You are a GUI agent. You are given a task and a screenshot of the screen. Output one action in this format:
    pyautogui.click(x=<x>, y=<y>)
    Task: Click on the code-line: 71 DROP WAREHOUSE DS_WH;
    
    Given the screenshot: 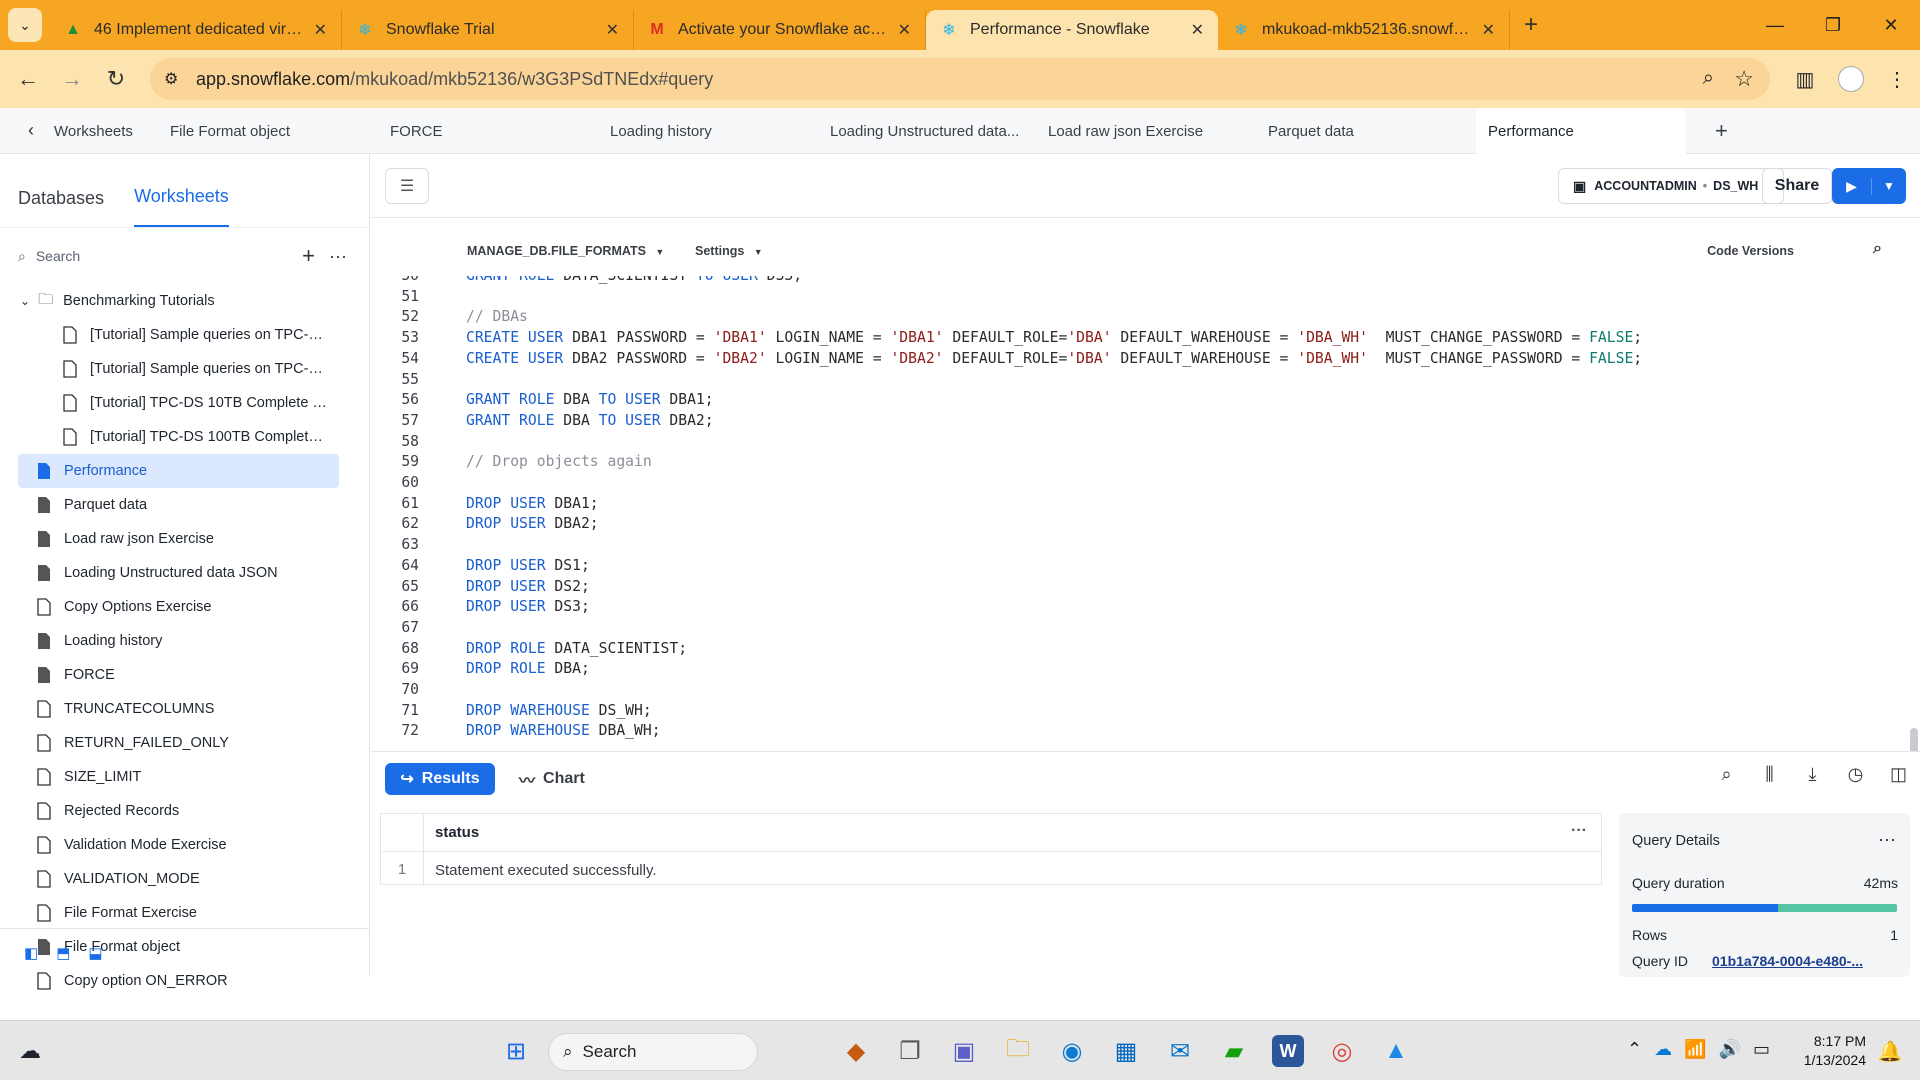 What is the action you would take?
    pyautogui.click(x=1145, y=711)
    